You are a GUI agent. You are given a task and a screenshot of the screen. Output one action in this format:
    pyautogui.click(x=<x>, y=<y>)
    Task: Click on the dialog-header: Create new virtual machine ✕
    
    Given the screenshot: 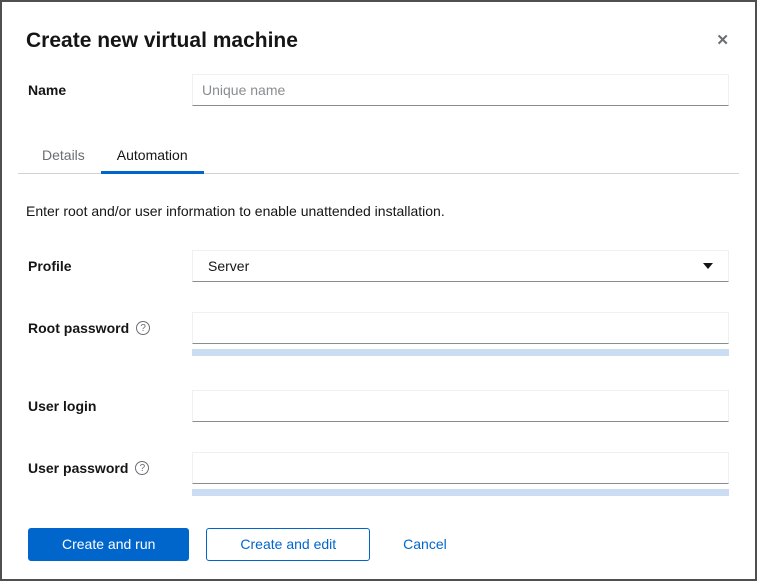 What is the action you would take?
    pyautogui.click(x=378, y=28)
    